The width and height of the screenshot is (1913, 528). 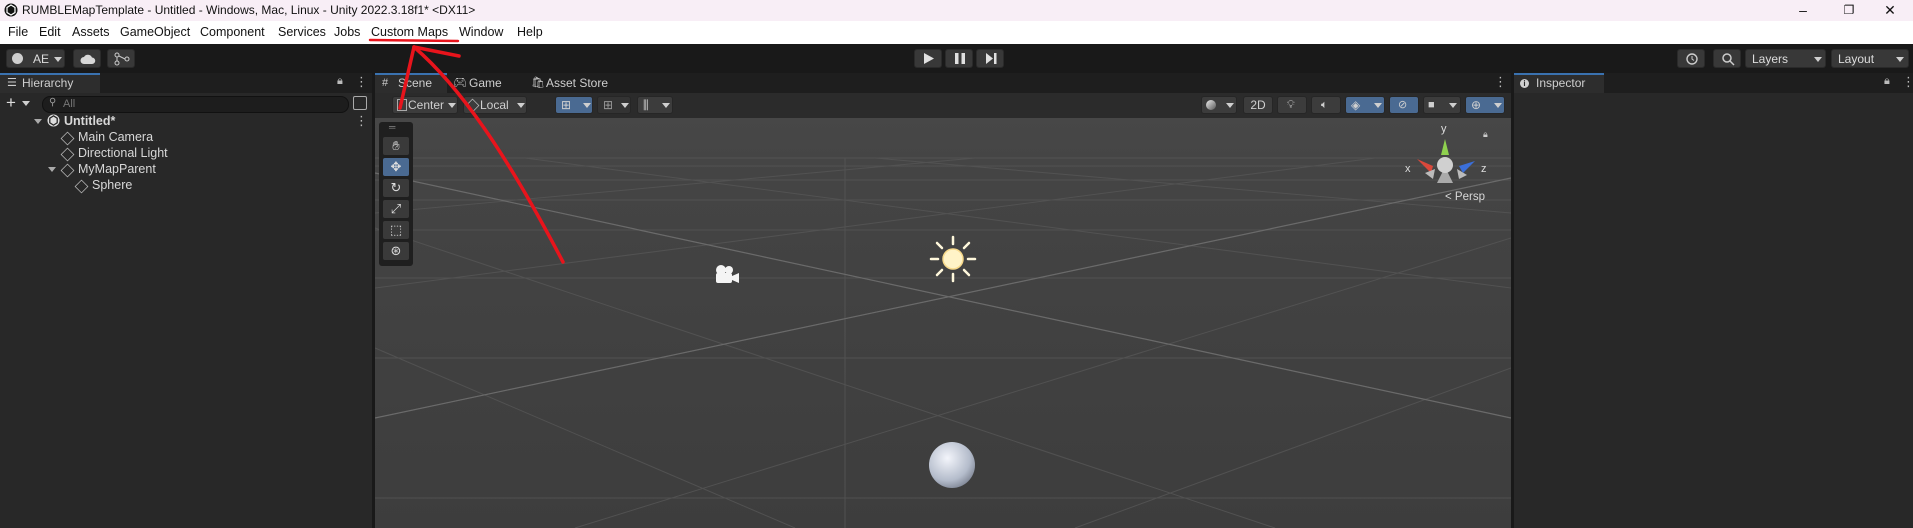 I want to click on annotation-arrow, so click(x=466, y=151).